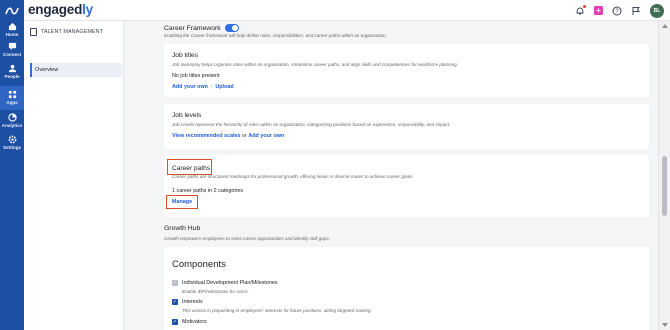 The height and width of the screenshot is (330, 670). What do you see at coordinates (598, 10) in the screenshot?
I see `add-button: +` at bounding box center [598, 10].